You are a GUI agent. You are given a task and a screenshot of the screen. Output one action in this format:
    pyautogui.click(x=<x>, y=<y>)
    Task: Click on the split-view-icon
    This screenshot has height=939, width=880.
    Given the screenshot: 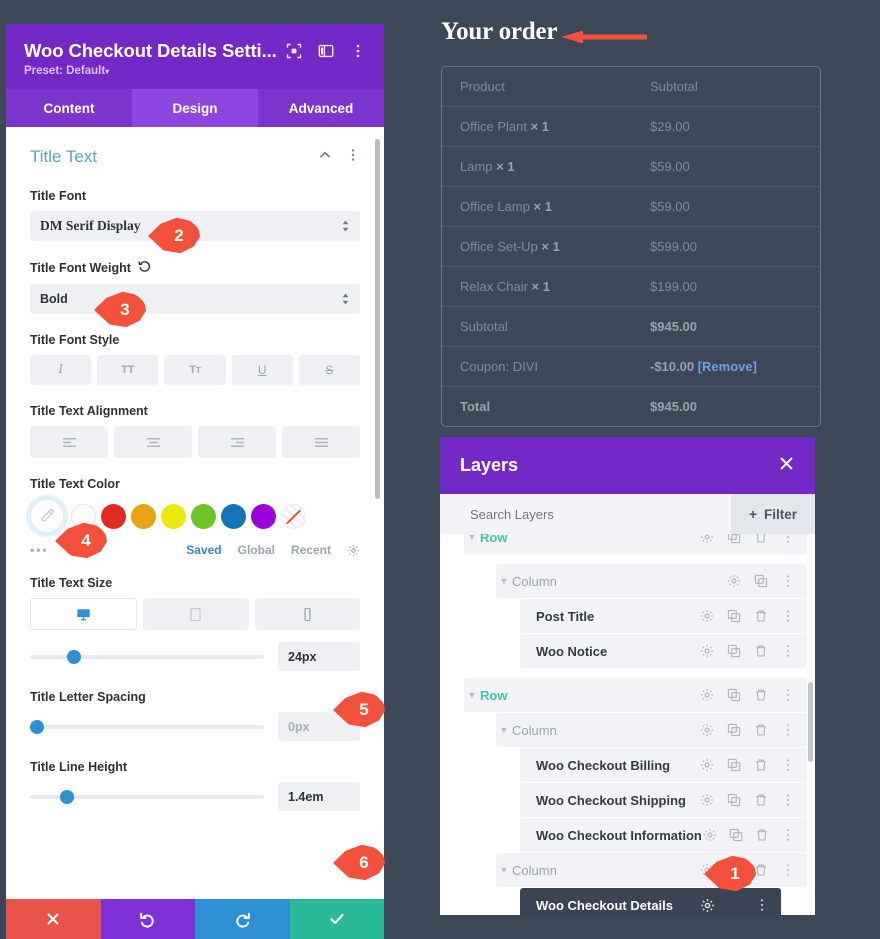 What is the action you would take?
    pyautogui.click(x=326, y=51)
    